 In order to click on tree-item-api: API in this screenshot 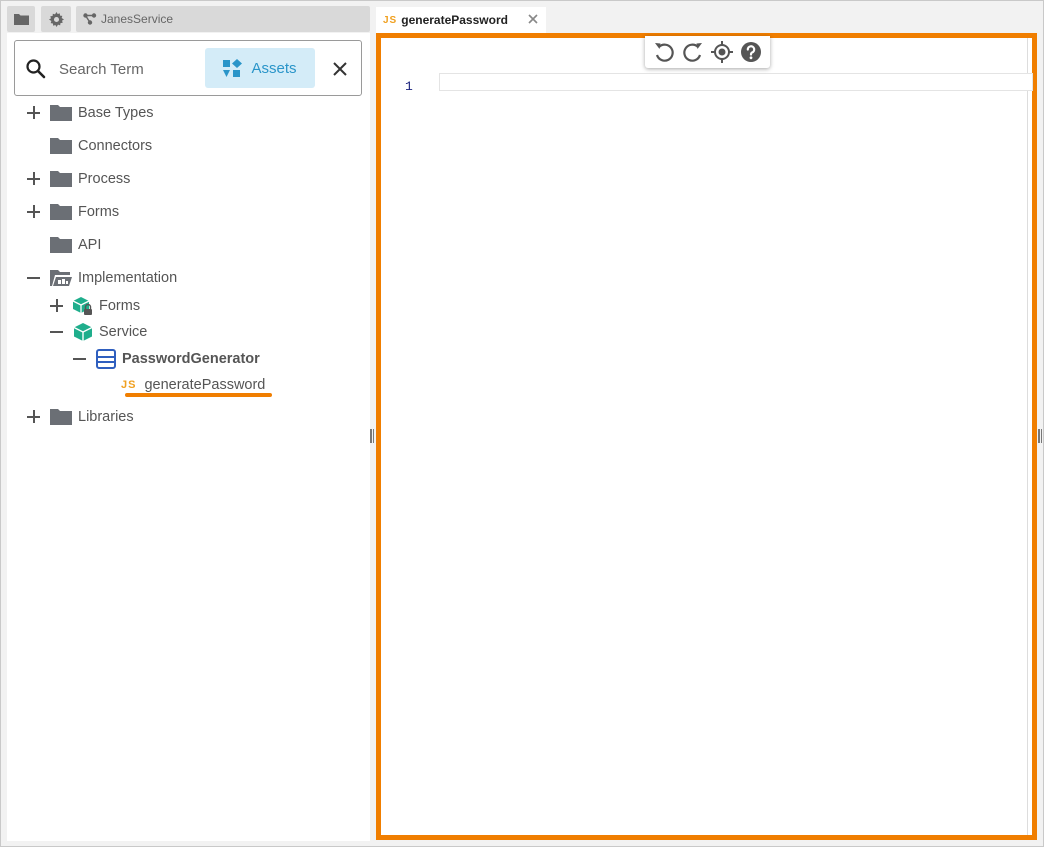, I will do `click(64, 245)`.